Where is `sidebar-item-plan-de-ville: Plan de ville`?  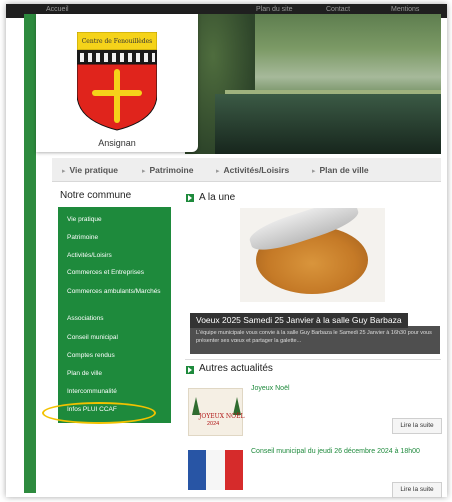 sidebar-item-plan-de-ville: Plan de ville is located at coordinates (117, 374).